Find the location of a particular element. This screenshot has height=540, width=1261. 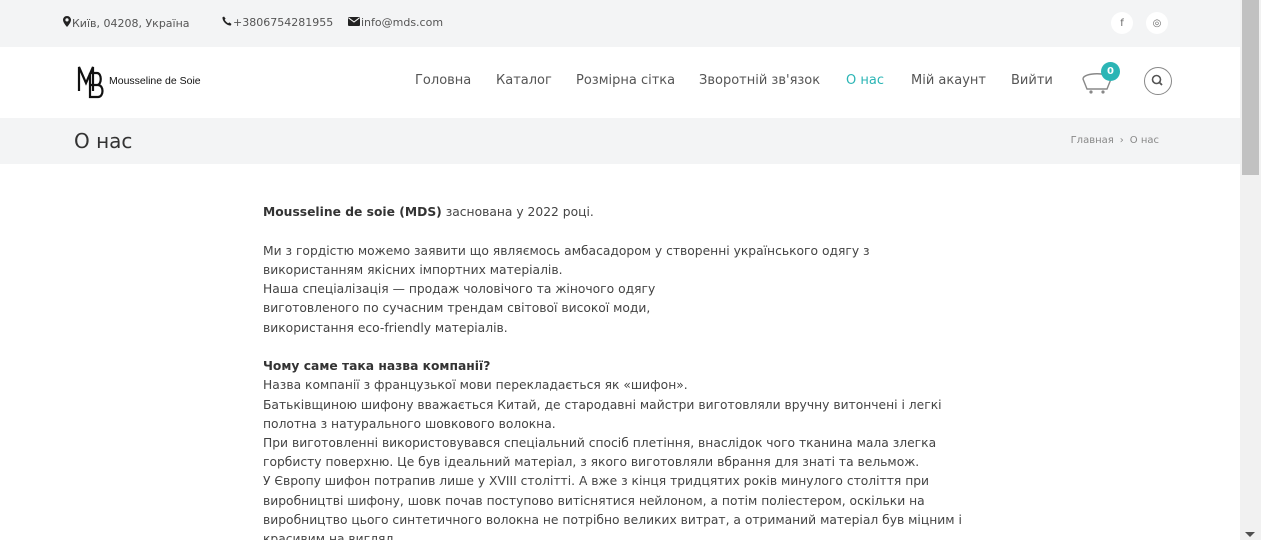

breadcrumb-home: Главная is located at coordinates (1092, 140).